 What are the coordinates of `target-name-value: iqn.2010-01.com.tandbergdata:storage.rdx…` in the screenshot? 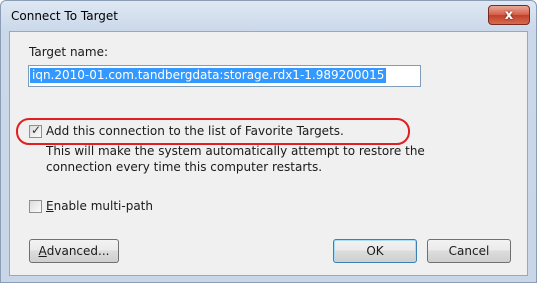 It's located at (208, 75).